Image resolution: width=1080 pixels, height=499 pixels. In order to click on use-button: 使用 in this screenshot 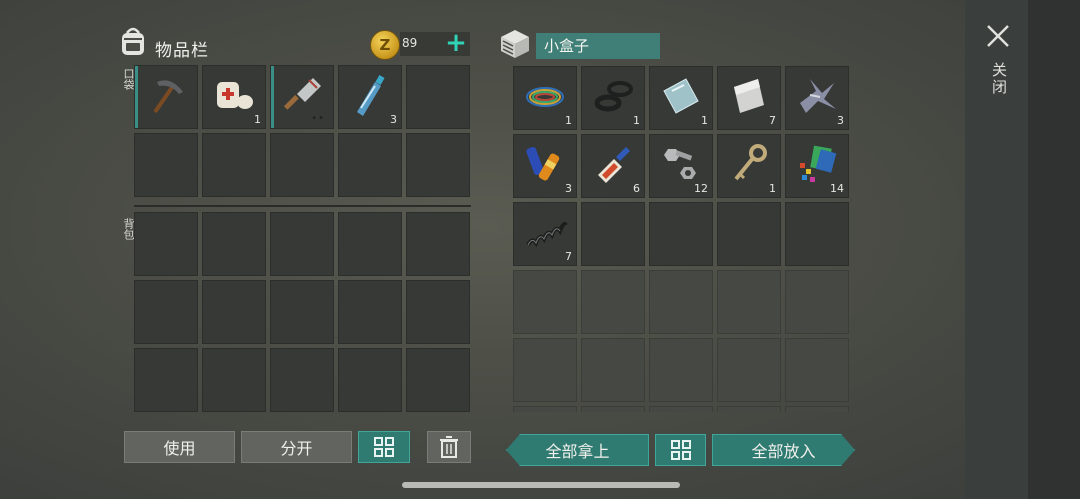, I will do `click(179, 447)`.